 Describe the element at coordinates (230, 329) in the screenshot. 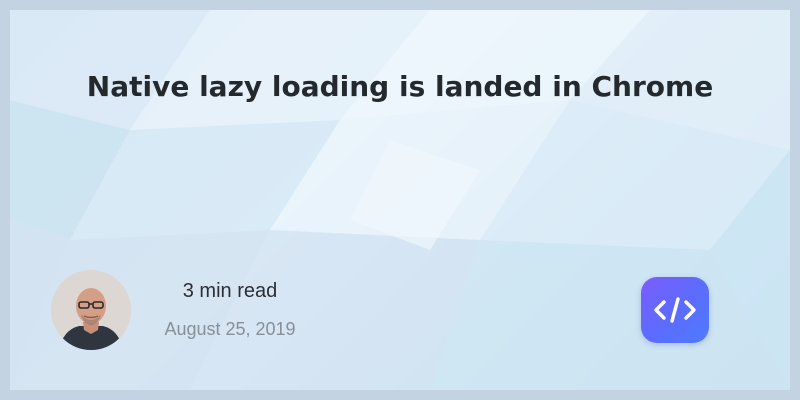

I see `publish-date: August 25, 2019` at that location.